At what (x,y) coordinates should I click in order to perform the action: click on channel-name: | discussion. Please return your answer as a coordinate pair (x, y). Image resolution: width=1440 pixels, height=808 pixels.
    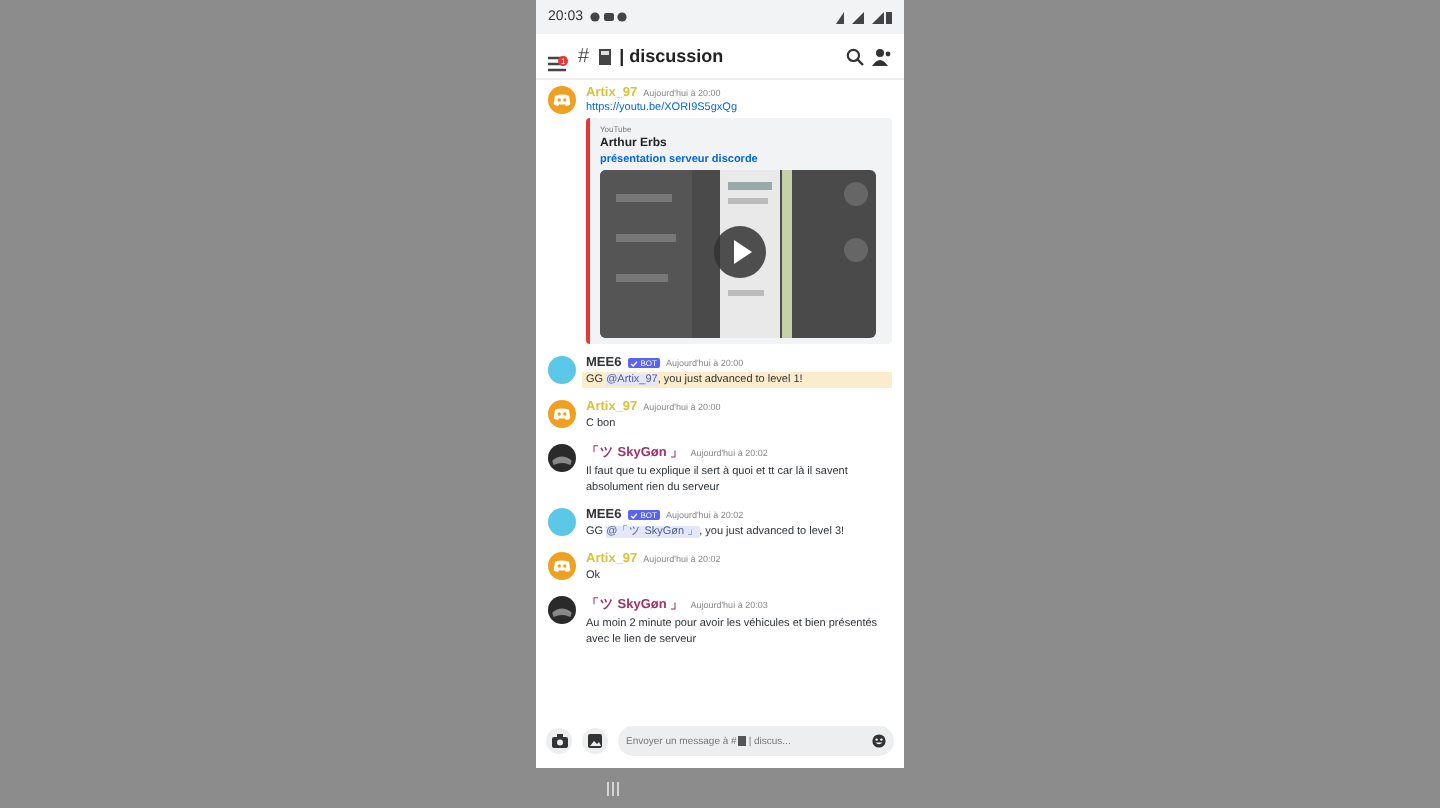
    Looking at the image, I should click on (672, 56).